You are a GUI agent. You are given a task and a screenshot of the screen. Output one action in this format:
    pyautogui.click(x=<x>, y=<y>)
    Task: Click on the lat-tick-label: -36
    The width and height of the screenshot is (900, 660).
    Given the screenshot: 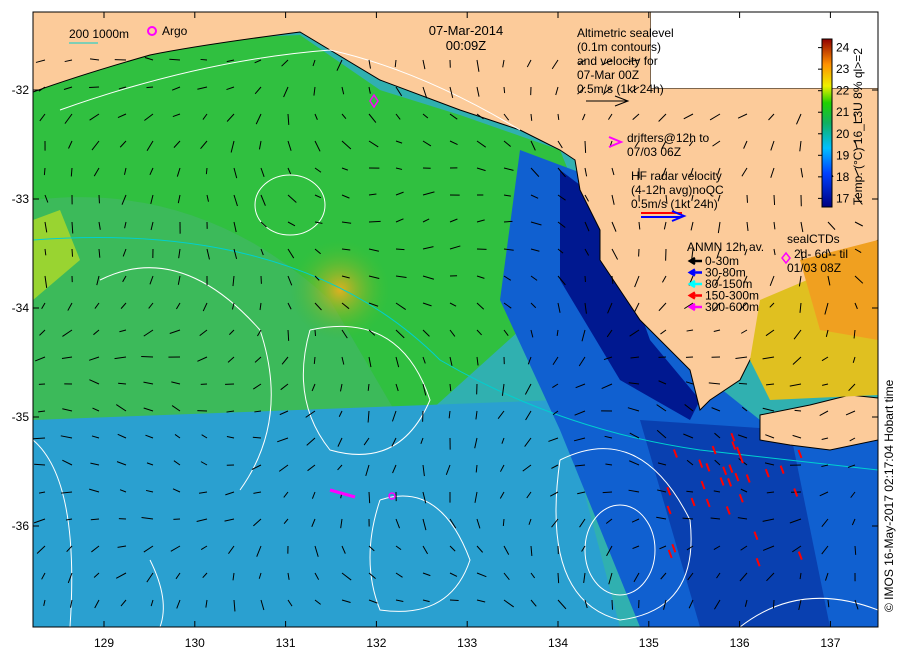 What is the action you would take?
    pyautogui.click(x=21, y=526)
    